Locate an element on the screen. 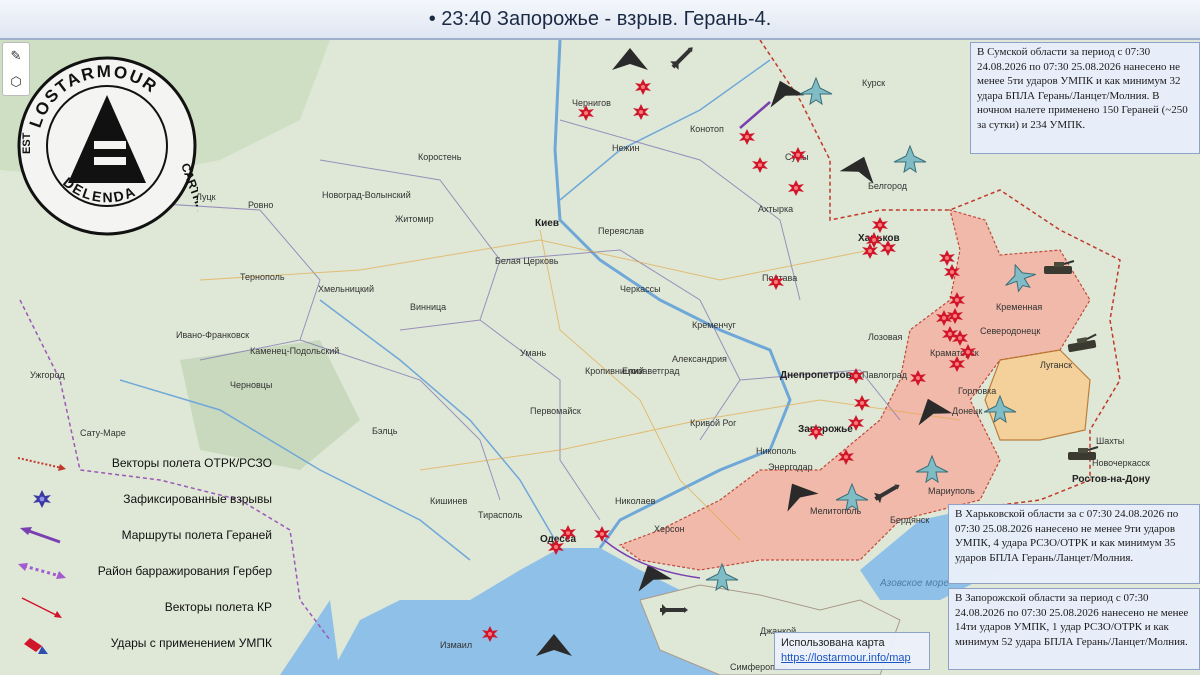 The width and height of the screenshot is (1200, 675). legend-label-gerber: Район барражирования Гербер is located at coordinates (184, 571).